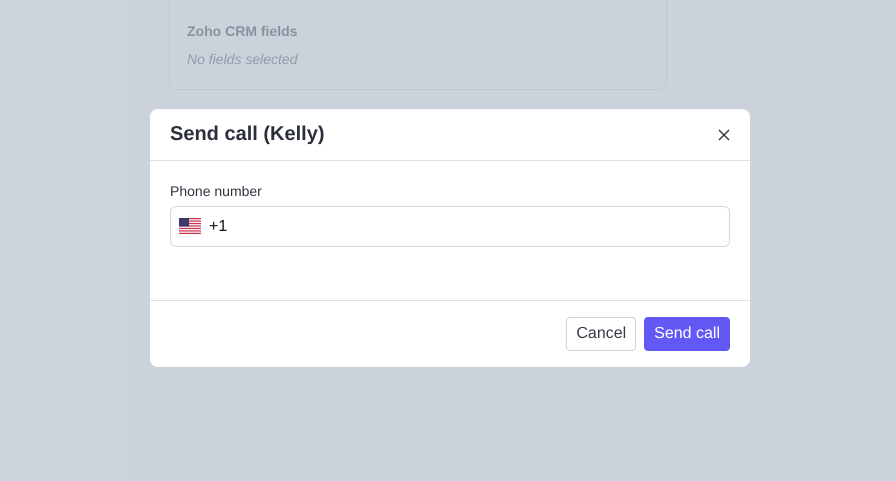 The width and height of the screenshot is (896, 481). Describe the element at coordinates (247, 134) in the screenshot. I see `dialog-title: Send call (Kelly)` at that location.